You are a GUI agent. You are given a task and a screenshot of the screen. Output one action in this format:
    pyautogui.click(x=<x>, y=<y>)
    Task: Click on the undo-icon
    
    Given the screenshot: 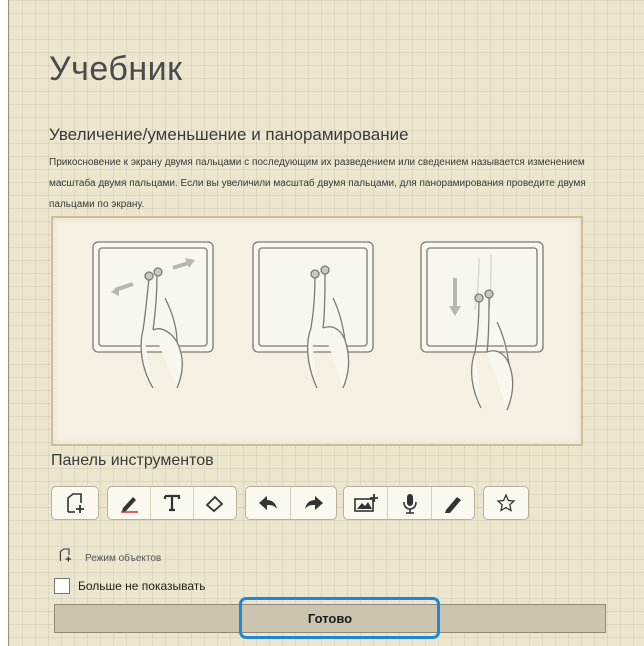 What is the action you would take?
    pyautogui.click(x=268, y=503)
    